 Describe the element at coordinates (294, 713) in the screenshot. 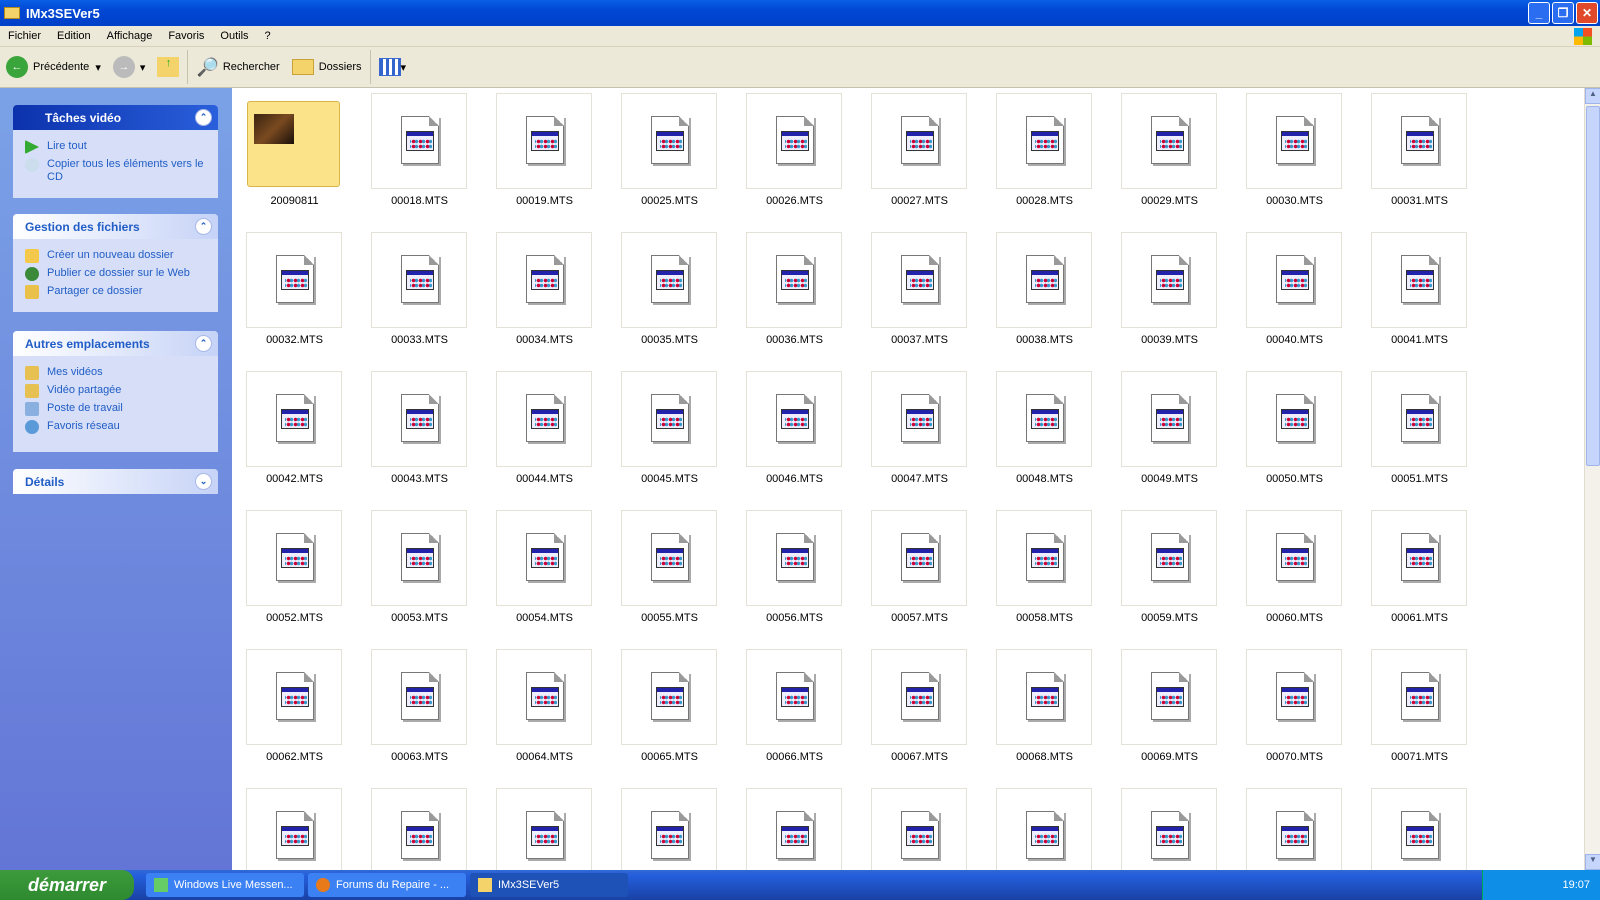

I see `file-item: 00062.MTS` at that location.